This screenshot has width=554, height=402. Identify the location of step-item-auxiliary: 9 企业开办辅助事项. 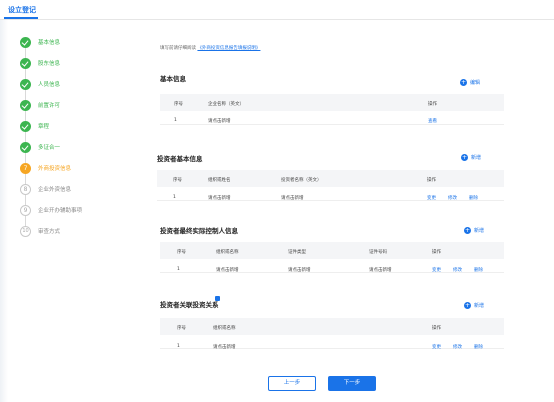
(75, 211).